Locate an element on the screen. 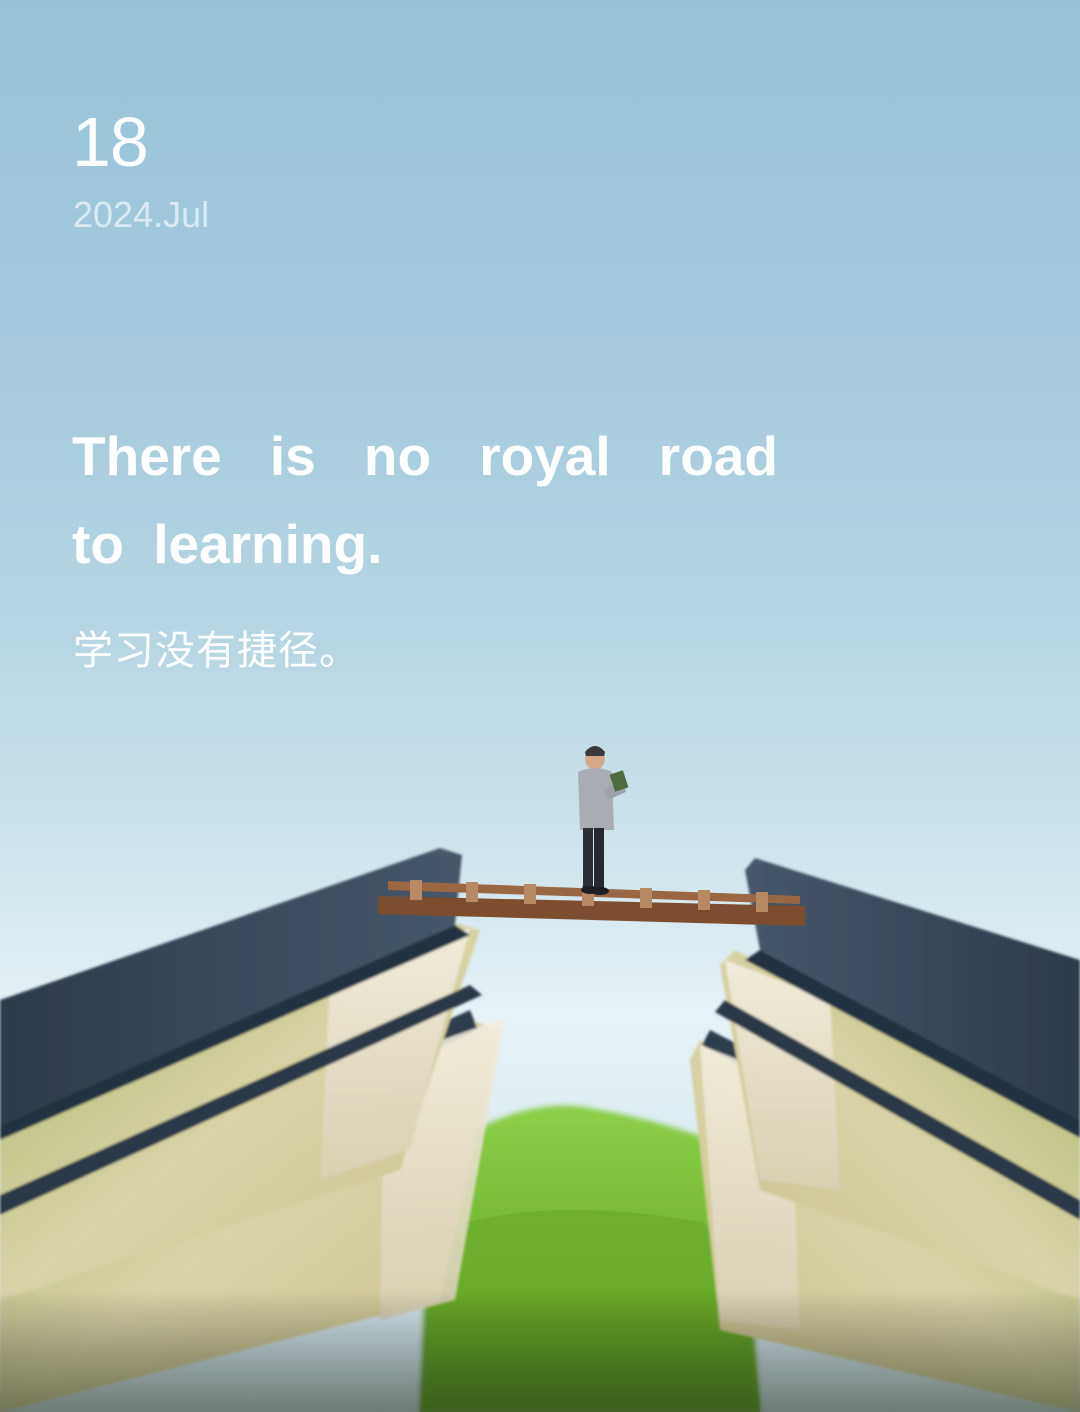 The width and height of the screenshot is (1080, 1412). quote-chinese: 学习没有捷径。 is located at coordinates (216, 651).